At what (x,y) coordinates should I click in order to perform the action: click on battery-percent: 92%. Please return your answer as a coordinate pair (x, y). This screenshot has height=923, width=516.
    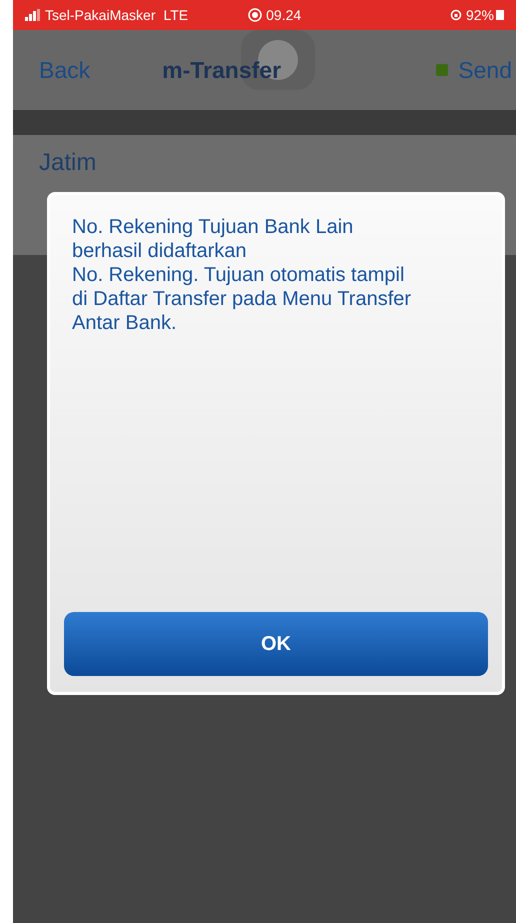
    Looking at the image, I should click on (480, 15).